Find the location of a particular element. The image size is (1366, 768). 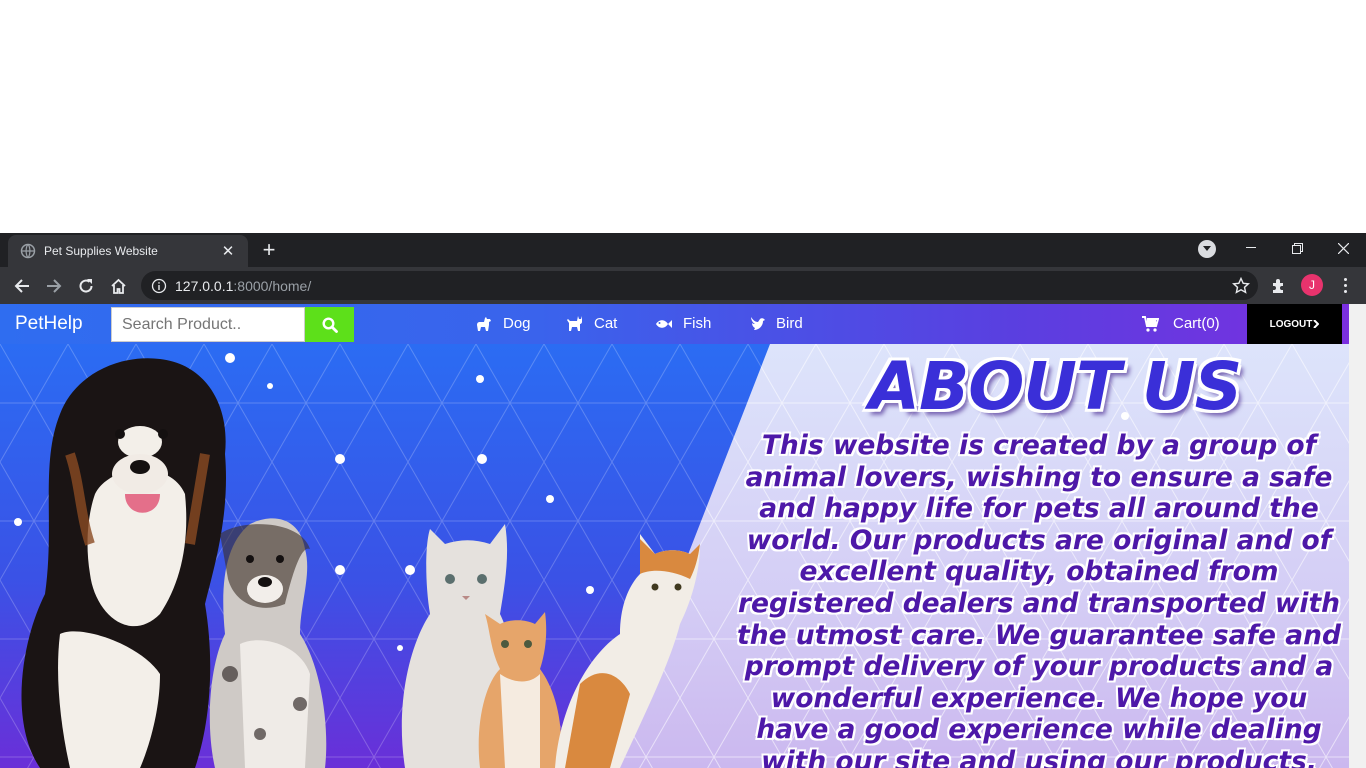

nav-item-cat: Cat is located at coordinates (591, 323).